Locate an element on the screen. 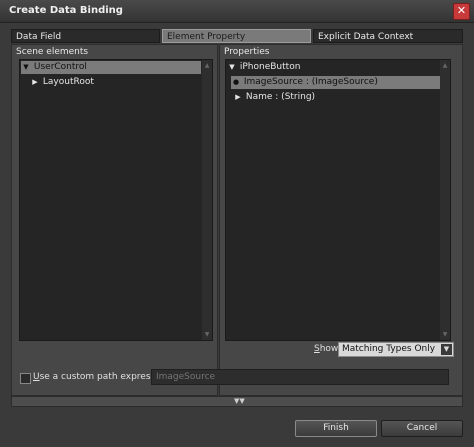  tab-label: Element Property is located at coordinates (206, 37).